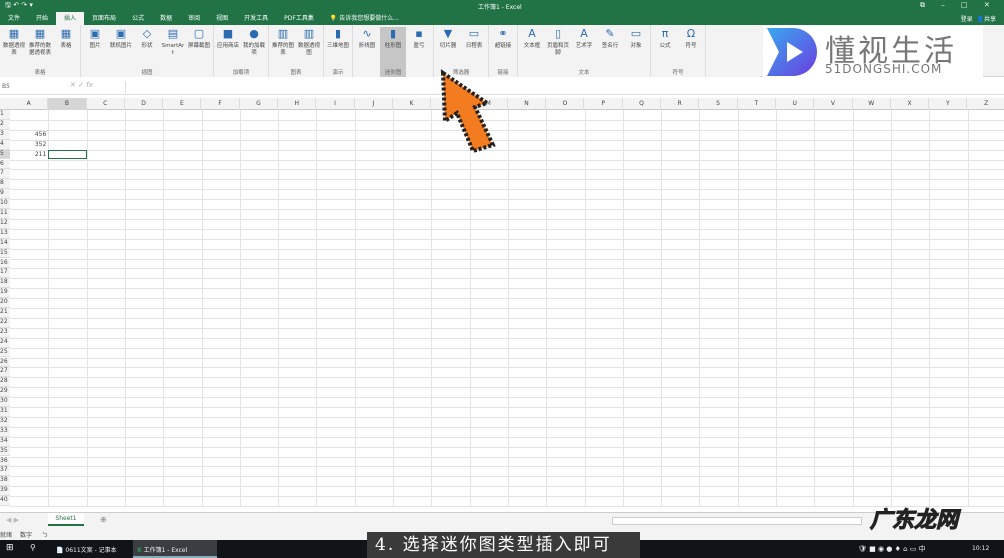 Image resolution: width=1004 pixels, height=558 pixels. I want to click on row-header-8: 8, so click(5, 184).